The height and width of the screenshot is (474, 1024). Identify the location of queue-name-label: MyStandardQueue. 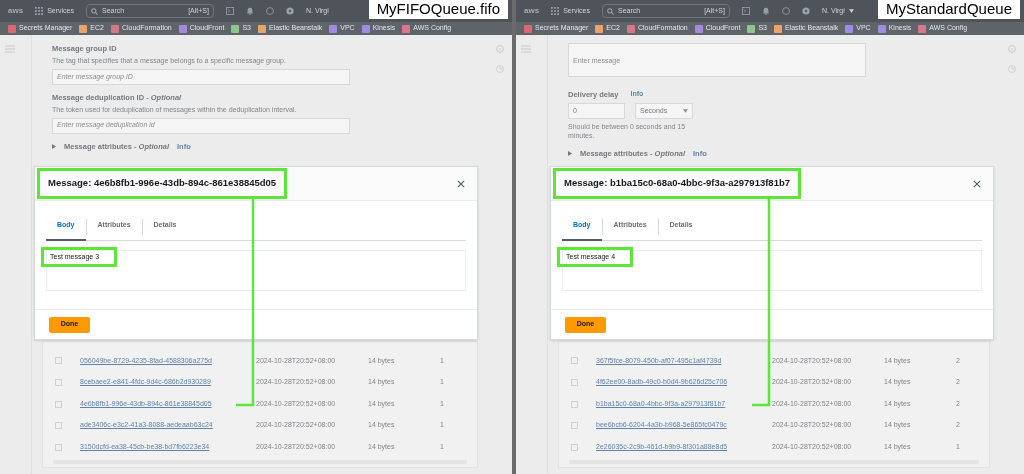
(949, 9).